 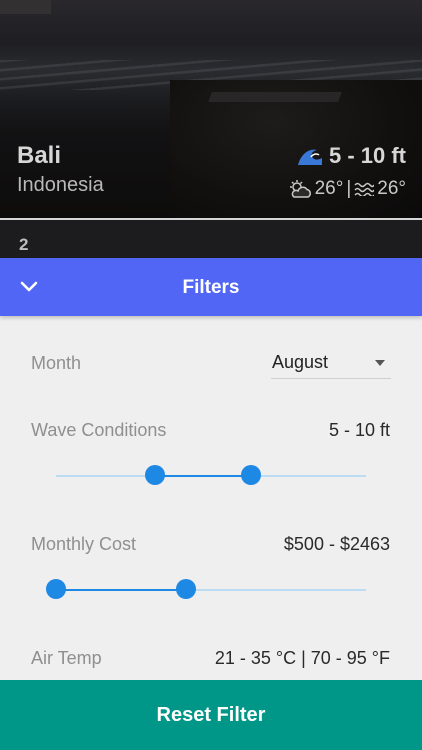 I want to click on wave-conditions-slider, so click(x=211, y=475).